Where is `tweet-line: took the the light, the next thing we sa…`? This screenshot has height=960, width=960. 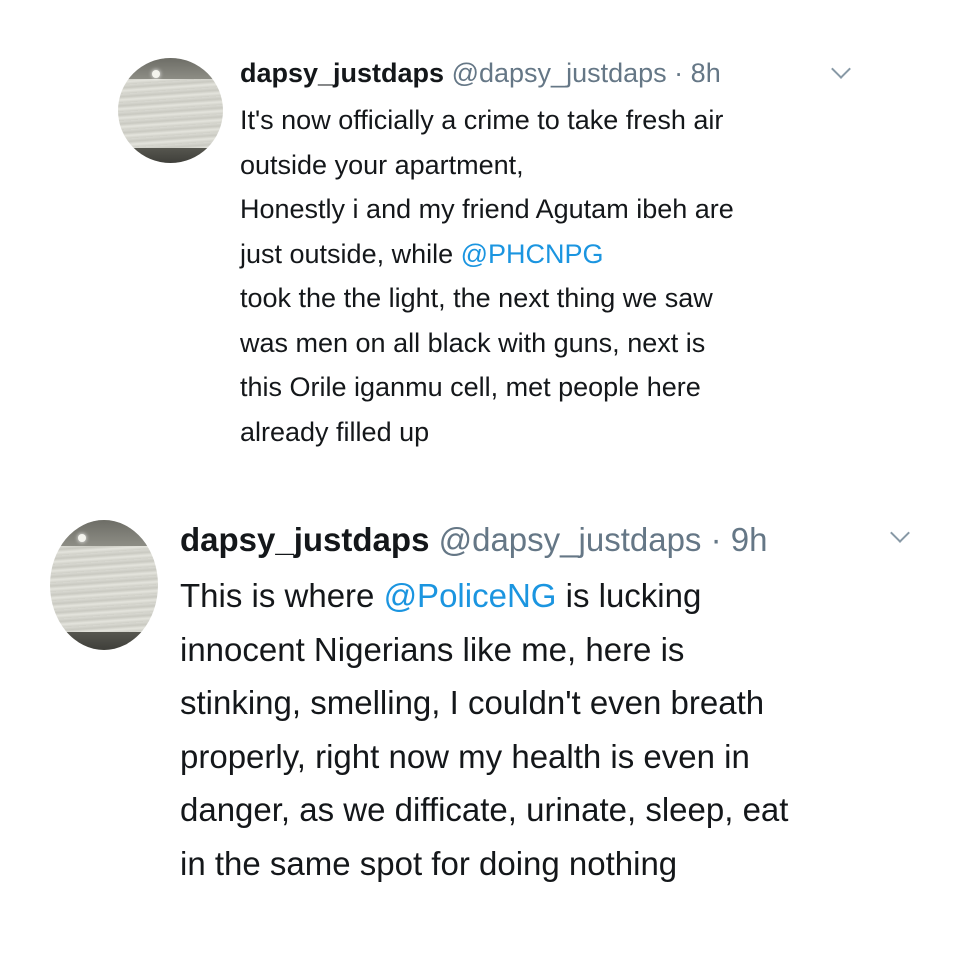 tweet-line: took the the light, the next thing we sa… is located at coordinates (487, 298).